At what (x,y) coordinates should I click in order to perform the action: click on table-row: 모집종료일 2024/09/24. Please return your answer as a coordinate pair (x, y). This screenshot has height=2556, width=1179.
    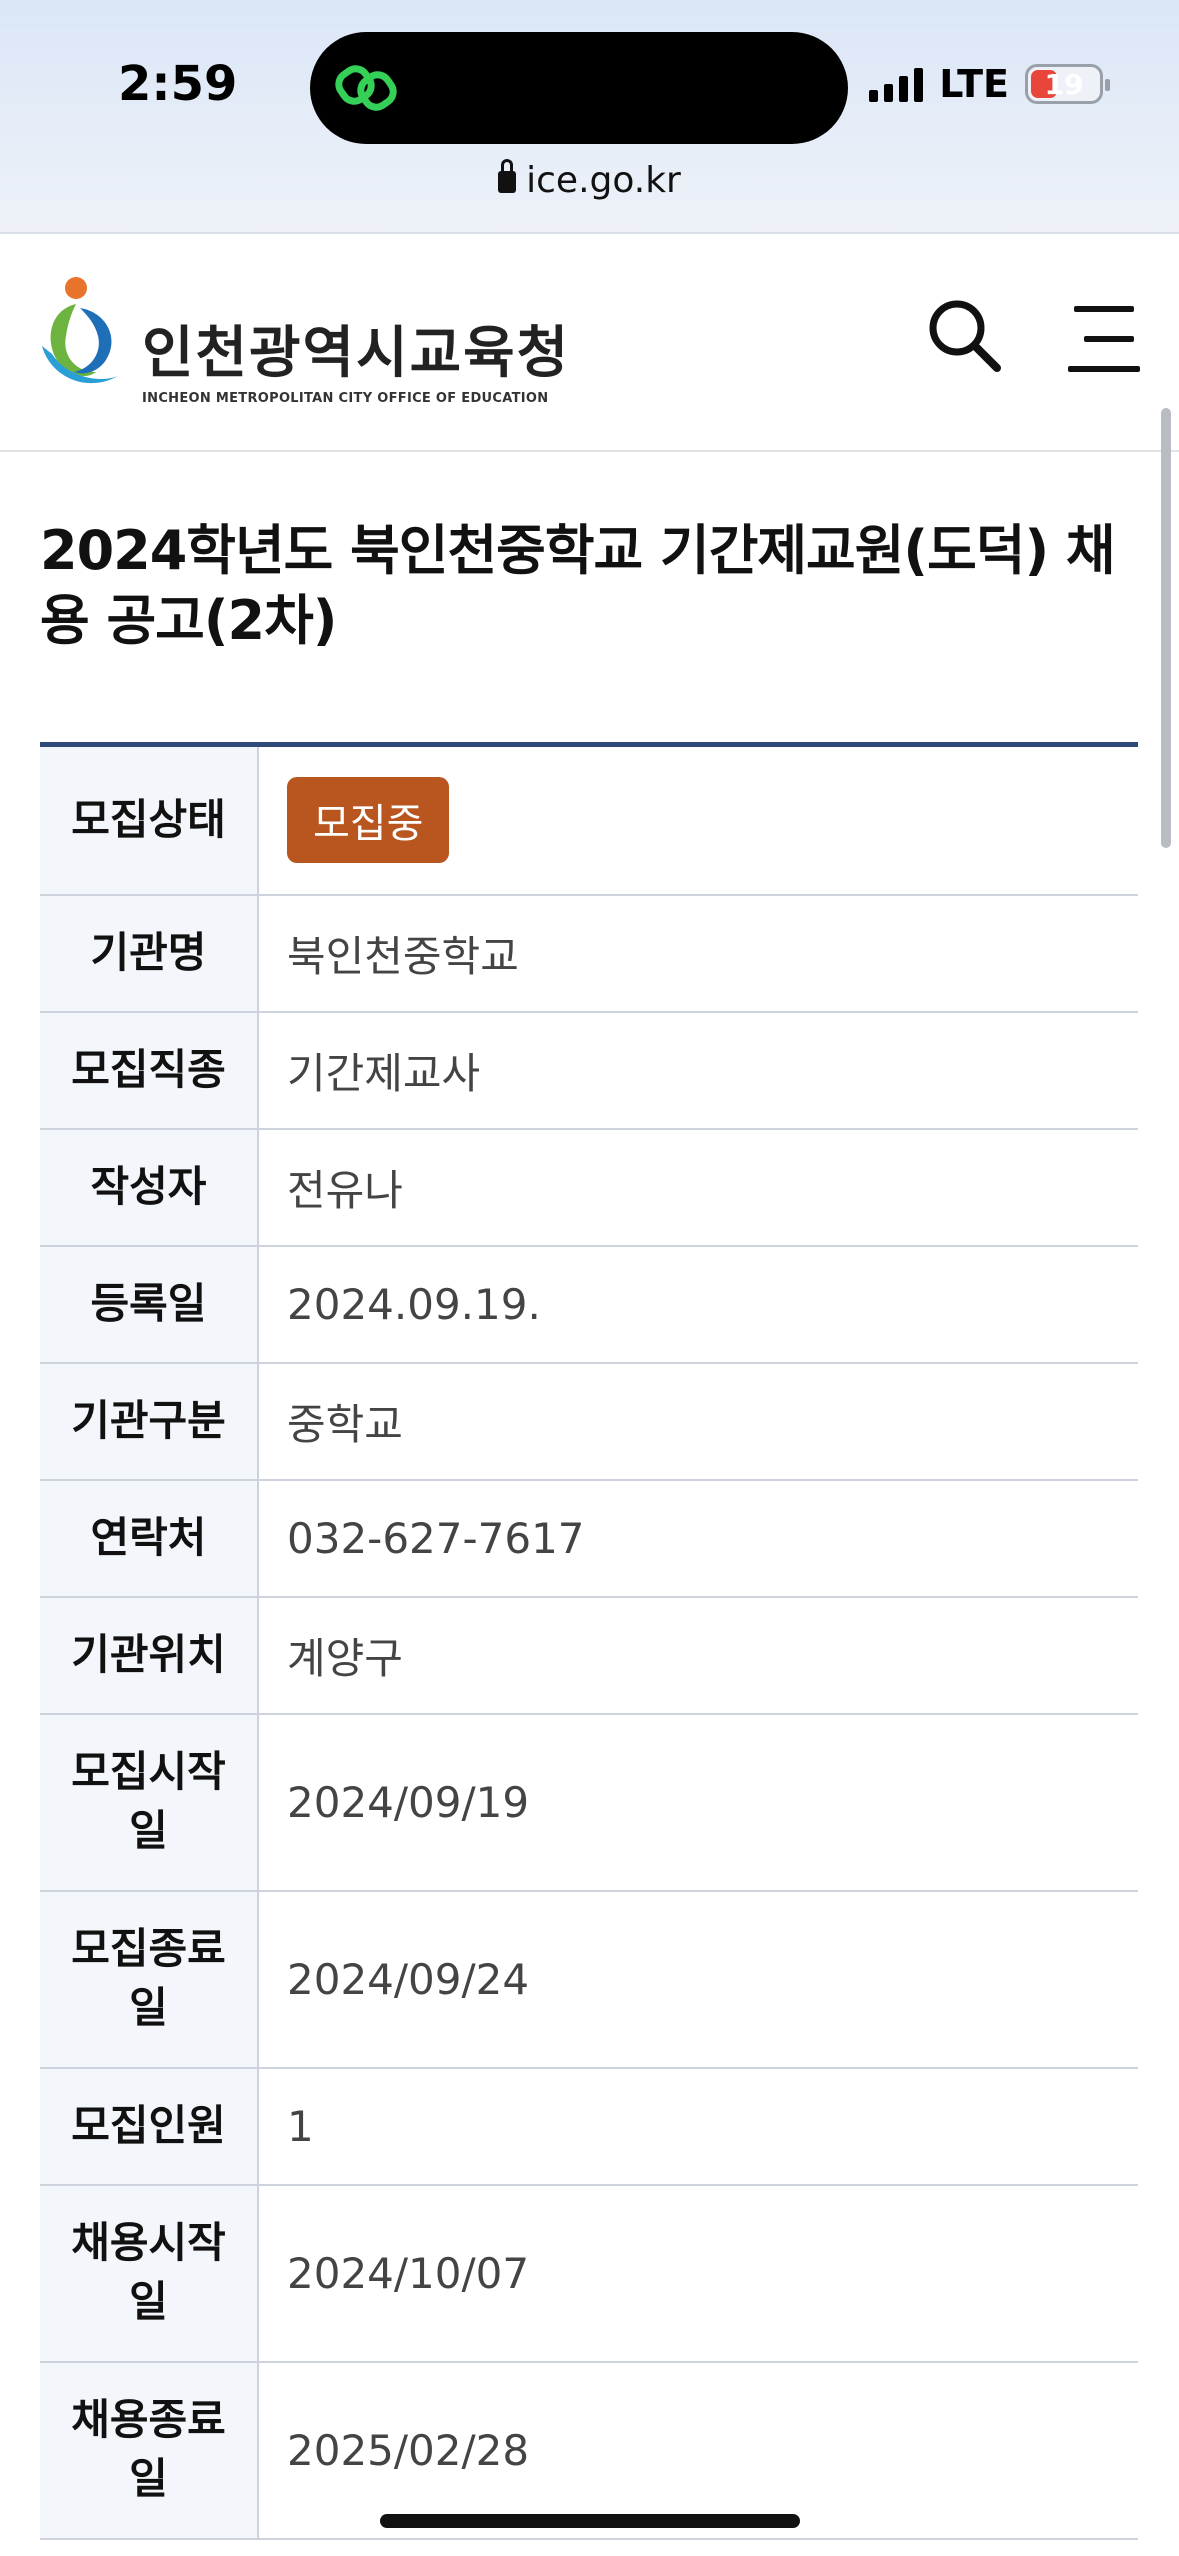
    Looking at the image, I should click on (589, 1979).